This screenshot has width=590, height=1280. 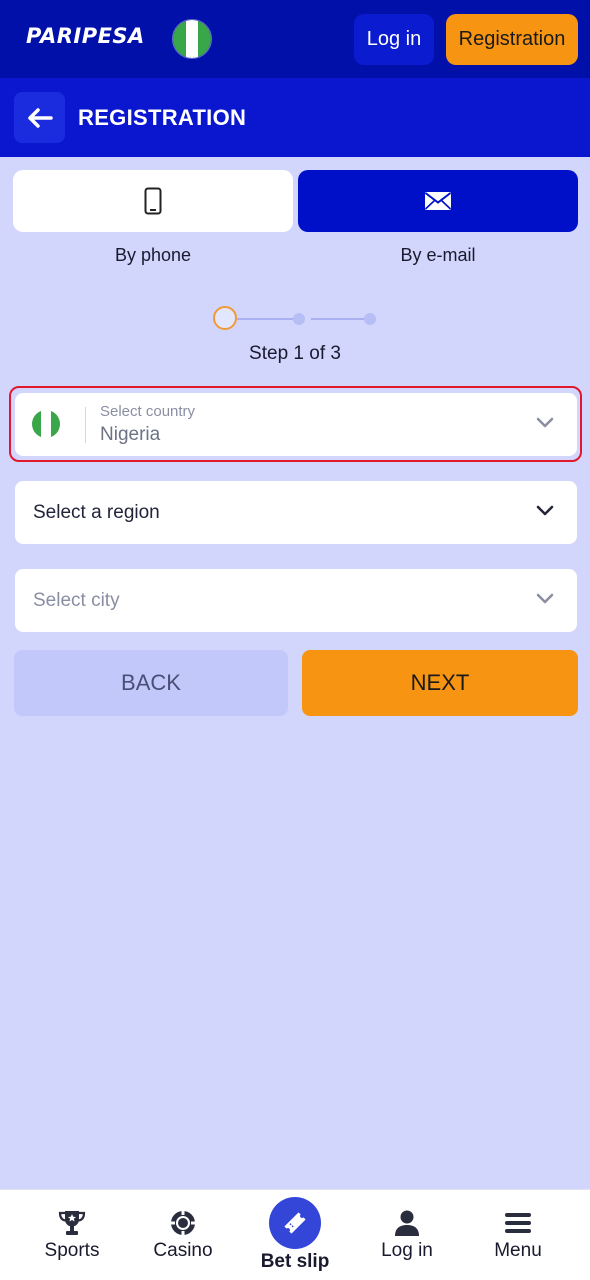 I want to click on step-indicator, so click(x=298, y=319).